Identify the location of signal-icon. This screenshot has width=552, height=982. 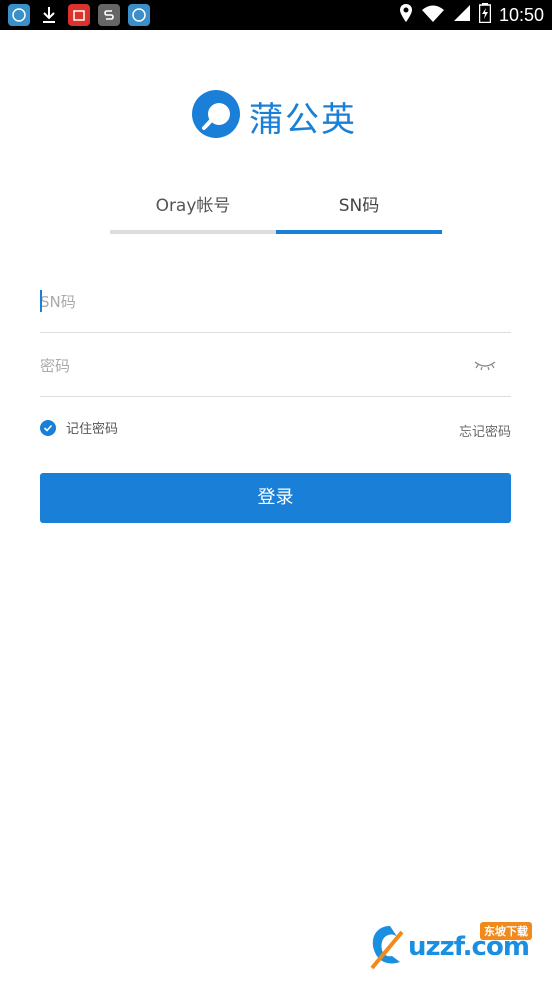
(462, 15).